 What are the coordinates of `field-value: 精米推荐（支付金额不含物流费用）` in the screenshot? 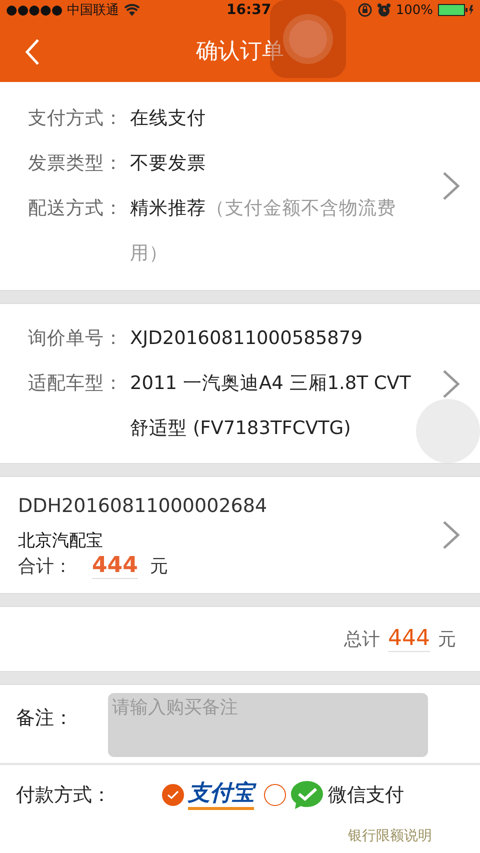 It's located at (263, 231).